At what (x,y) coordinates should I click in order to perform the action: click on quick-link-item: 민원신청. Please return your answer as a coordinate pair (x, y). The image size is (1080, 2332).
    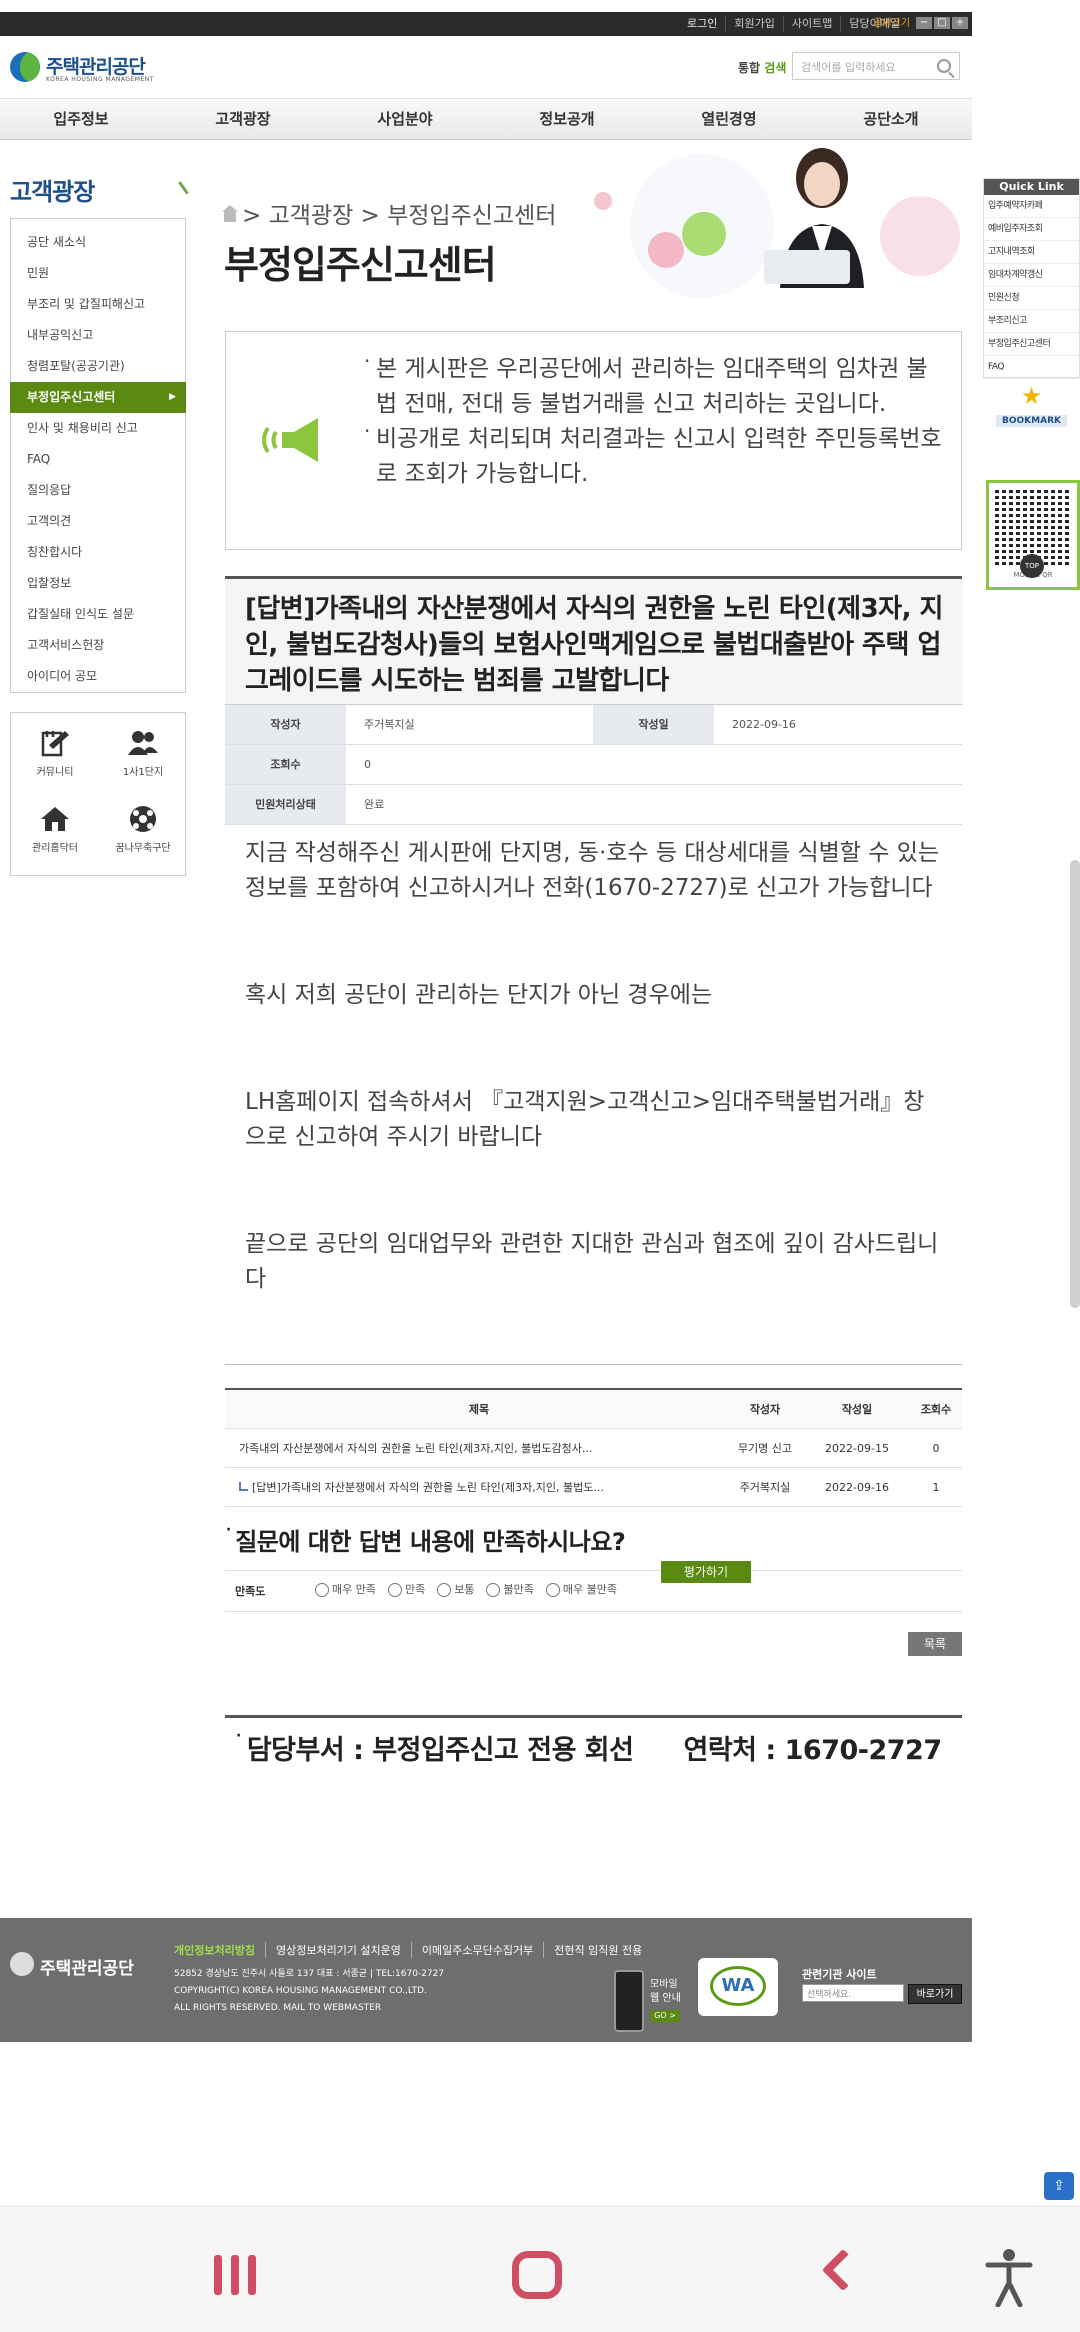
    Looking at the image, I should click on (1031, 298).